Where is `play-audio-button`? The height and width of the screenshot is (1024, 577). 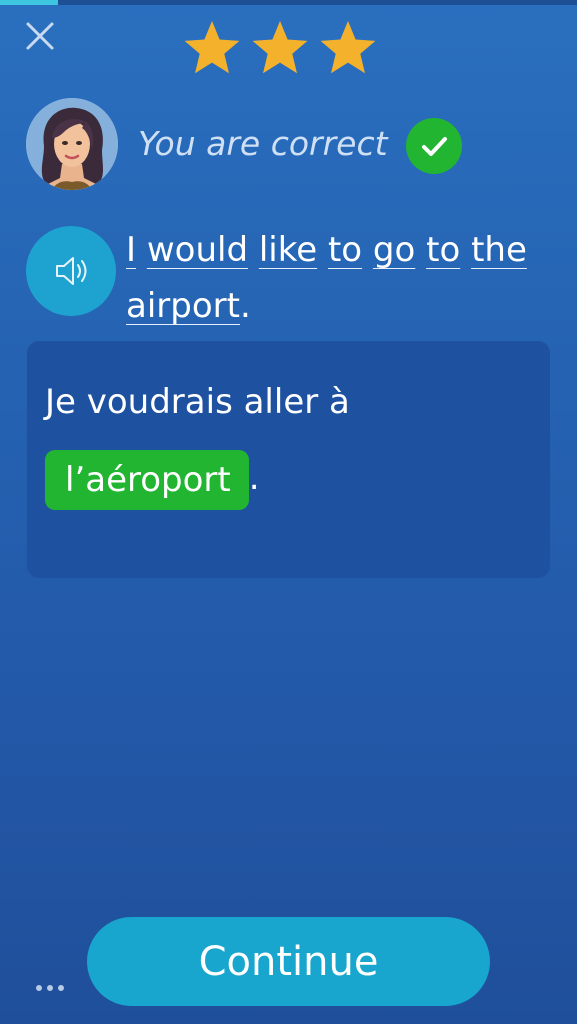
play-audio-button is located at coordinates (71, 271).